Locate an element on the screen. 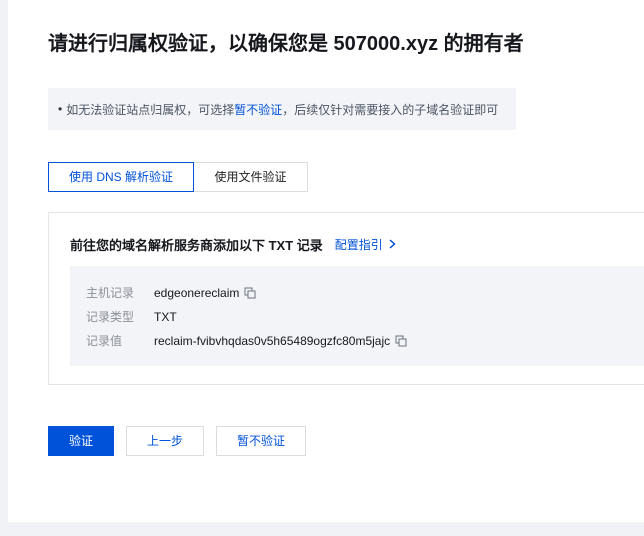 The image size is (644, 536). tab-file-verification: 使用文件验证 is located at coordinates (251, 177).